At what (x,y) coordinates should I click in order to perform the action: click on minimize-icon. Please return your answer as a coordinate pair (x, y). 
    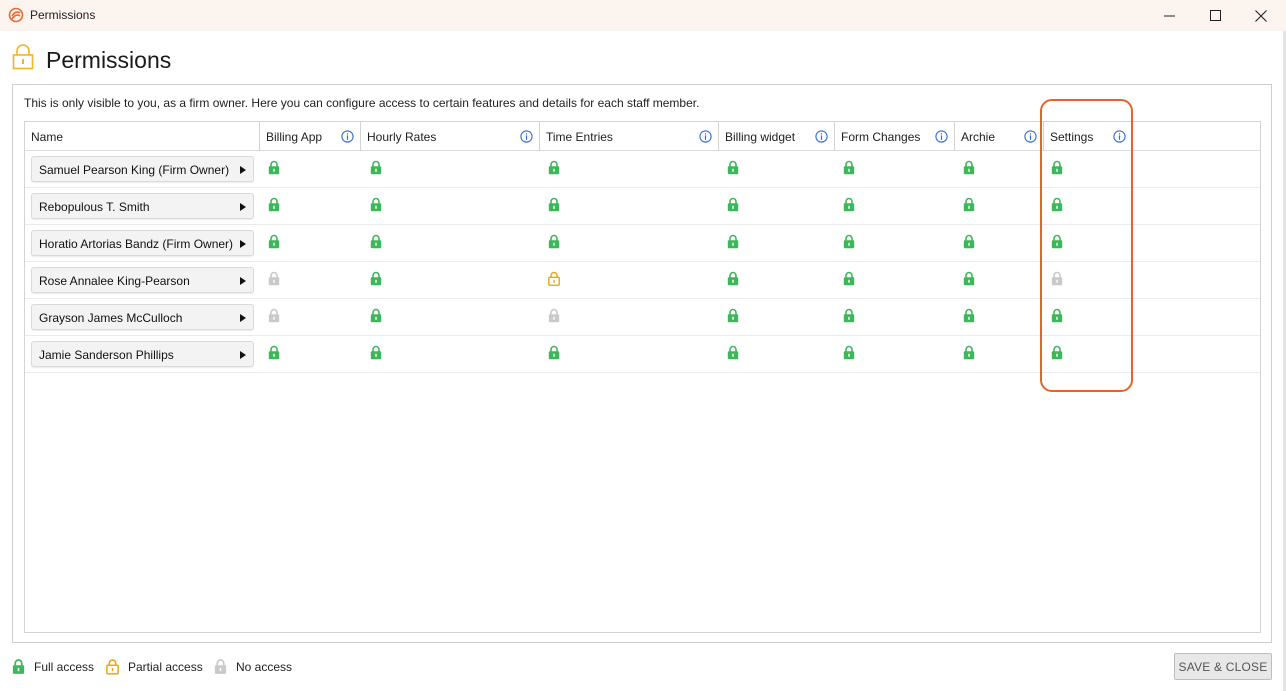
    Looking at the image, I should click on (1169, 16).